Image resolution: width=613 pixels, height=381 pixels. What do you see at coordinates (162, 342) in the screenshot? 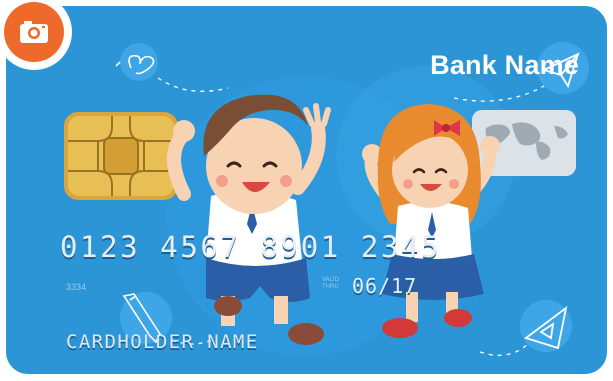
I see `cardholder-name: CARDHOLDER NAME` at bounding box center [162, 342].